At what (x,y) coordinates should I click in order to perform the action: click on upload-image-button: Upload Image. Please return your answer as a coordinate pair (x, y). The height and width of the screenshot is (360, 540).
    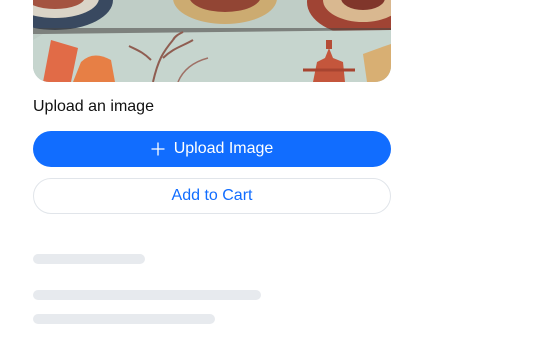
    Looking at the image, I should click on (212, 149).